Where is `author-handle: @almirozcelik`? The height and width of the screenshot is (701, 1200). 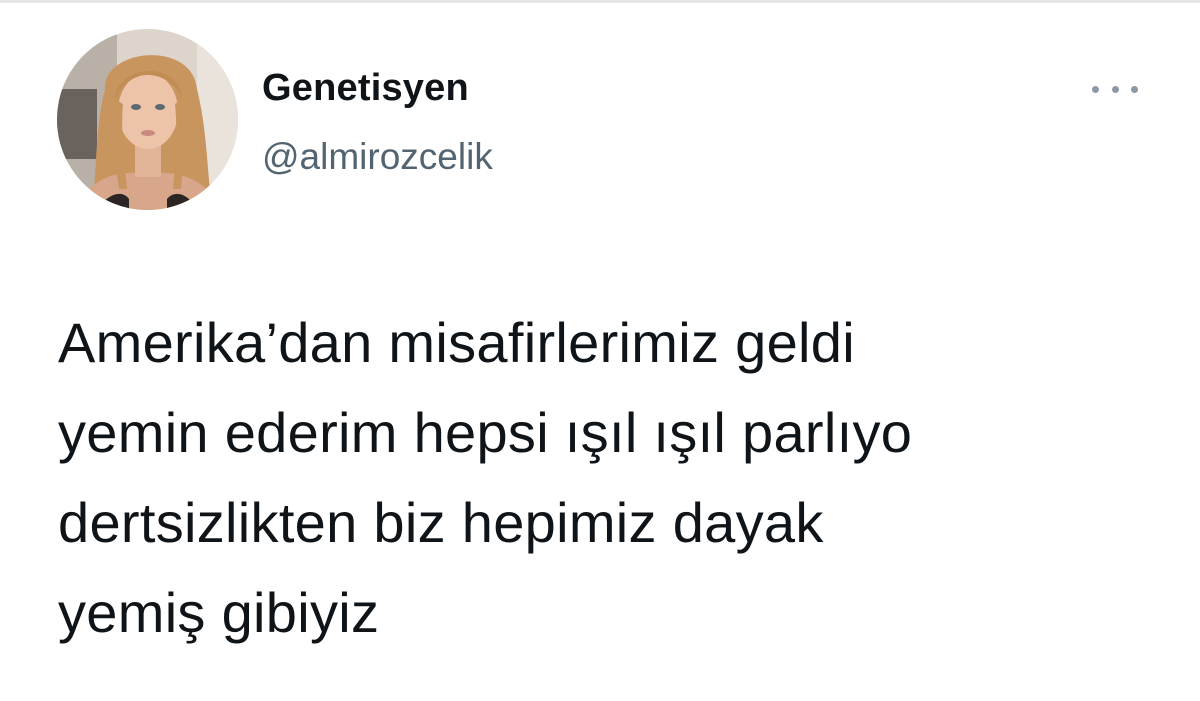 author-handle: @almirozcelik is located at coordinates (377, 157).